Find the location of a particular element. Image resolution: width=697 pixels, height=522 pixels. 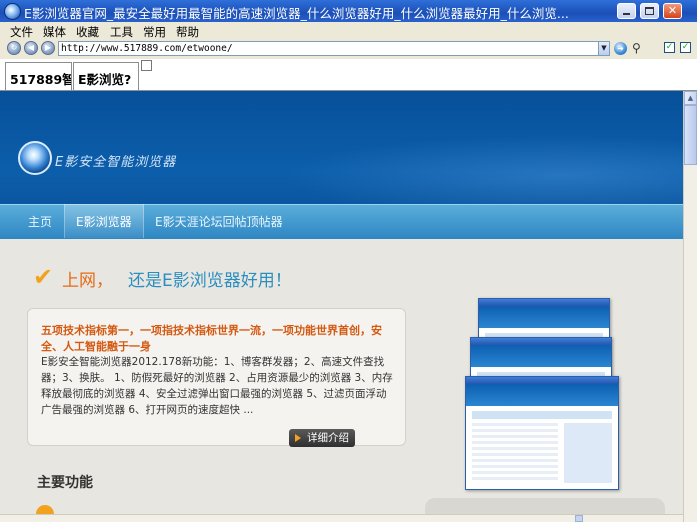

screenshot-image is located at coordinates (542, 433).